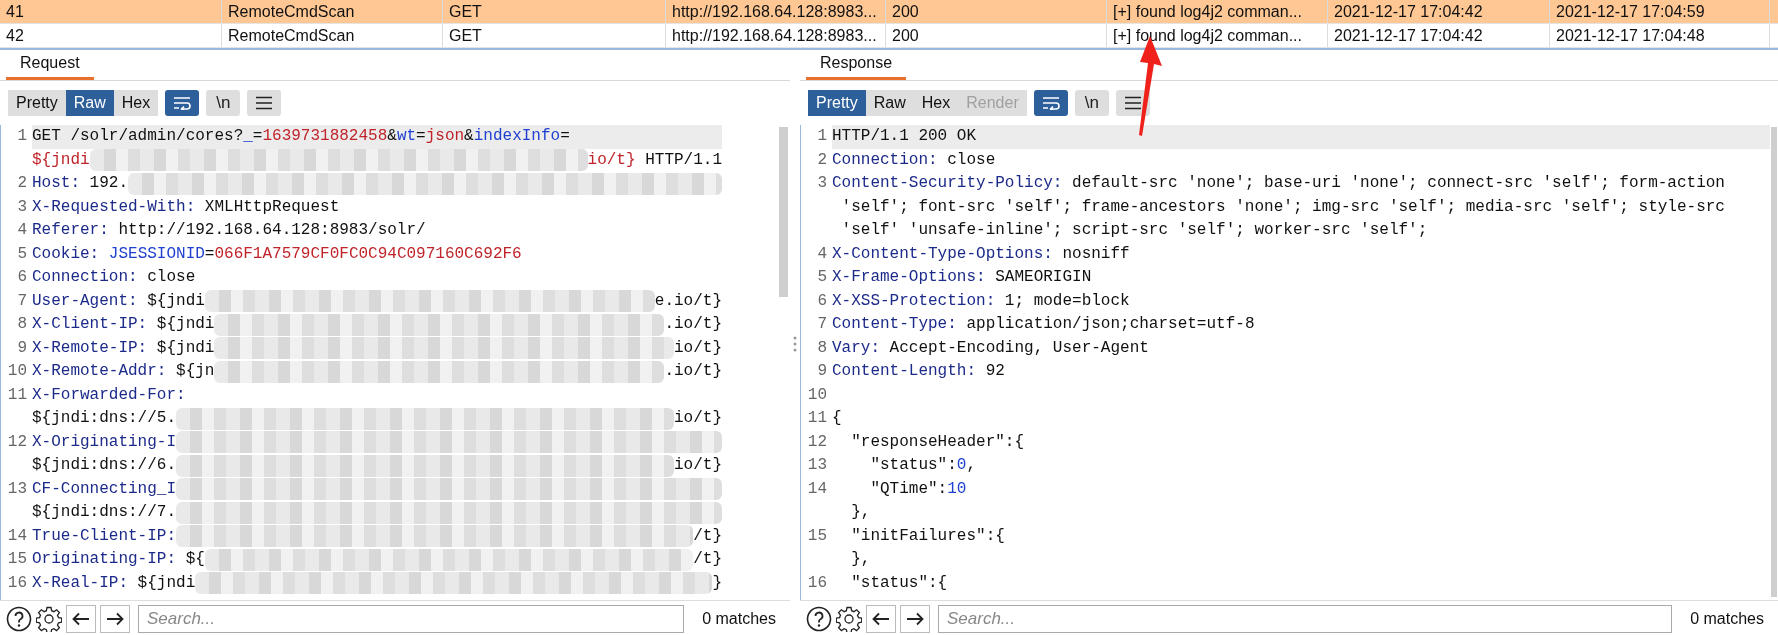 The height and width of the screenshot is (635, 1778). What do you see at coordinates (50, 65) in the screenshot?
I see `pane-tab: Request` at bounding box center [50, 65].